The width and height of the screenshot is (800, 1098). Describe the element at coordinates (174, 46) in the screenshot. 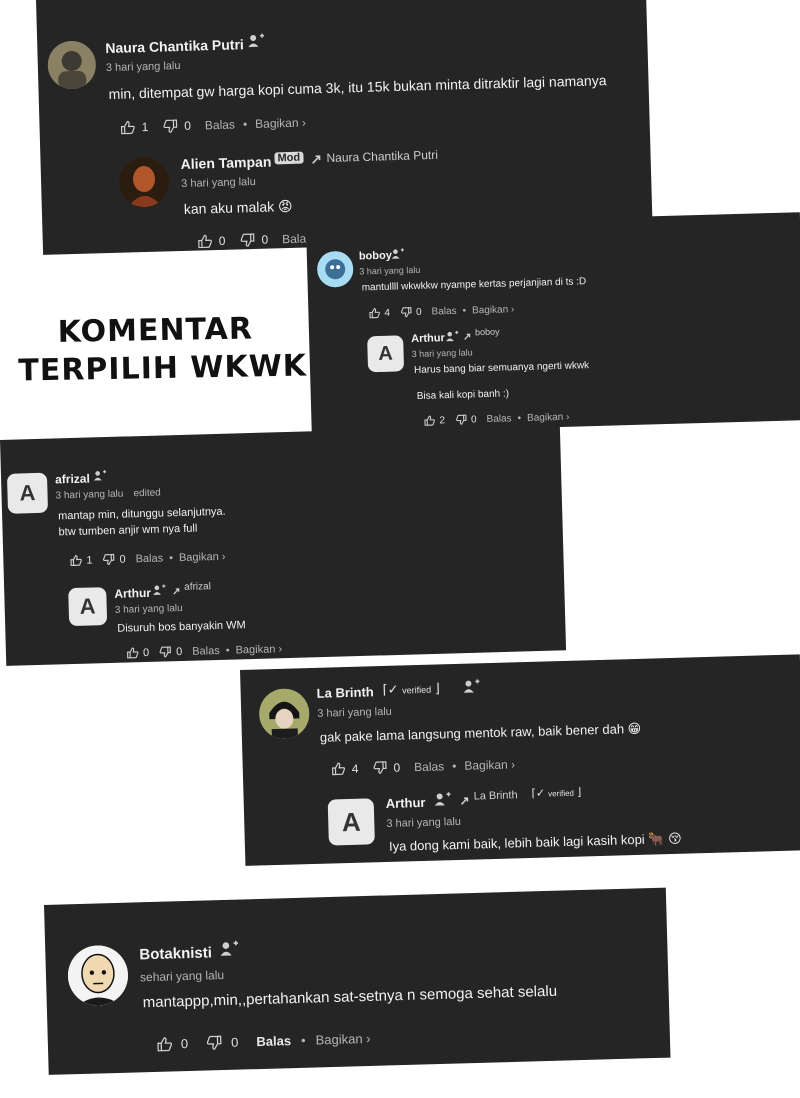

I see `comment-author: Naura Chantika Putri` at that location.